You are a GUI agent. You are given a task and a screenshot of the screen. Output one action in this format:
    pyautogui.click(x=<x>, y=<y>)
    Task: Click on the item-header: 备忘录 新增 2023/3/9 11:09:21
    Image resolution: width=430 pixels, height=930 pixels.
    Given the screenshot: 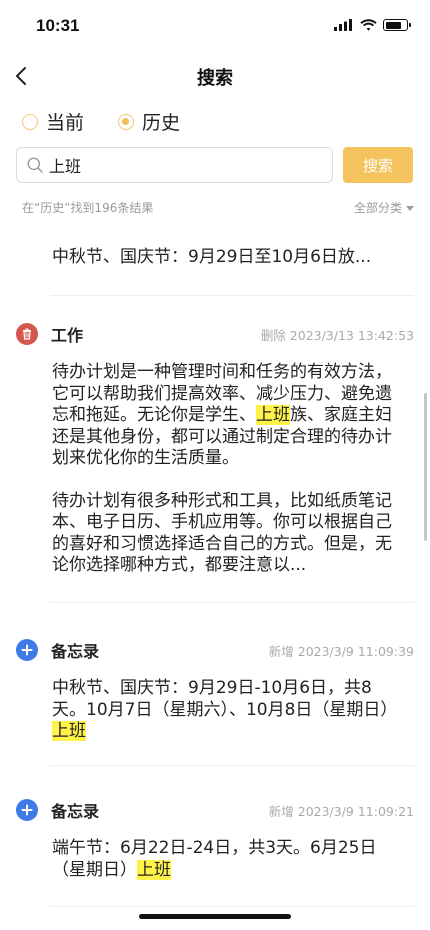 What is the action you would take?
    pyautogui.click(x=215, y=810)
    